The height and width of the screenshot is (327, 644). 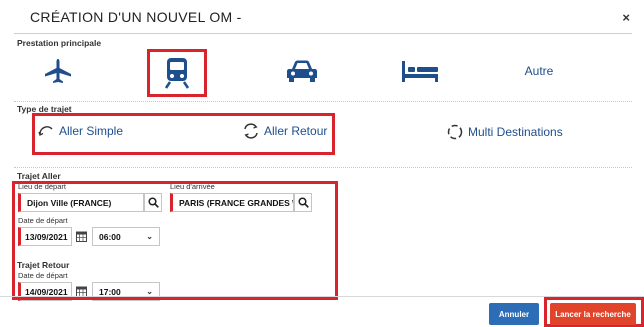 I want to click on prestation-label: Prestation principale, so click(x=59, y=43).